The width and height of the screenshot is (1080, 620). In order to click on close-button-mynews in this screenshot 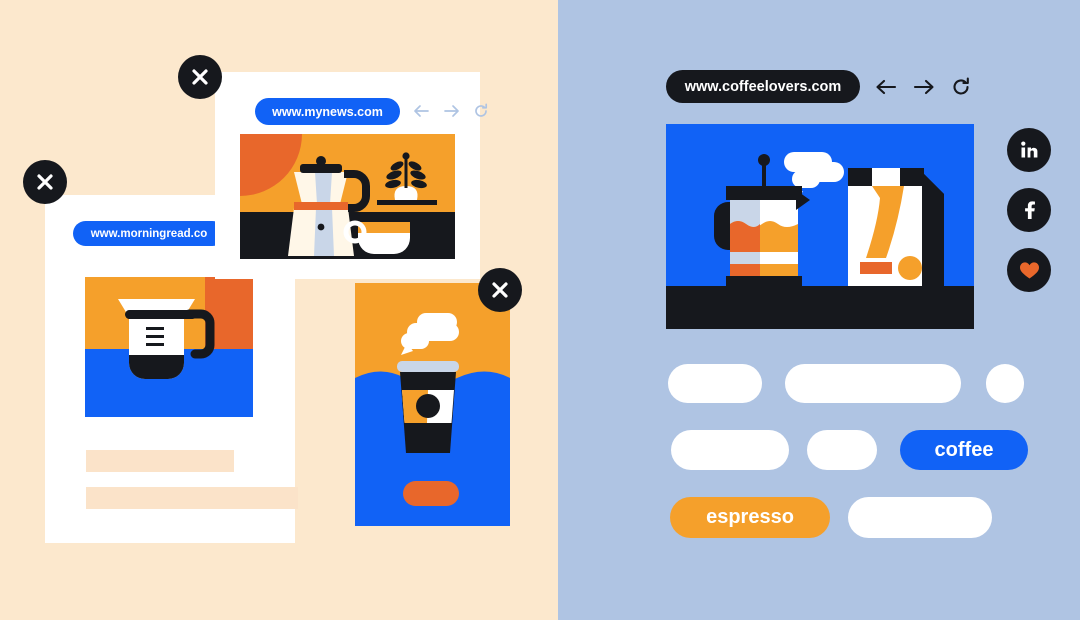, I will do `click(200, 77)`.